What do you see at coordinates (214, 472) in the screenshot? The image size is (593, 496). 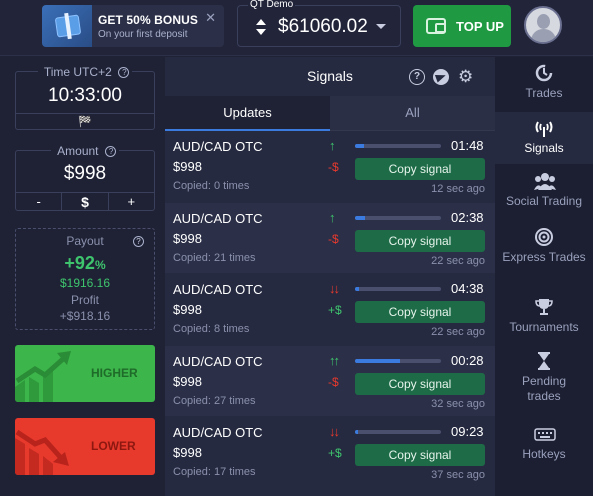 I see `signal-copied-count: Copied: 17 times` at bounding box center [214, 472].